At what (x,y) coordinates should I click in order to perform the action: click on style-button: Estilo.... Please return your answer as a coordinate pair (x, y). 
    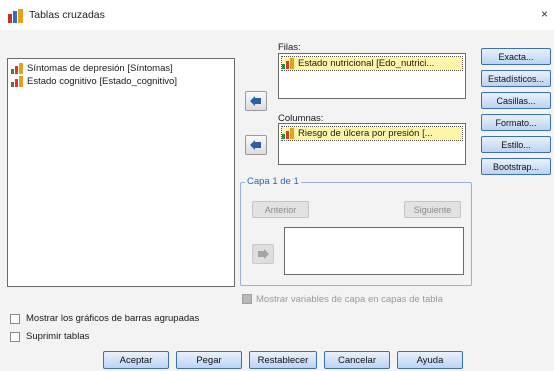
    Looking at the image, I should click on (516, 144).